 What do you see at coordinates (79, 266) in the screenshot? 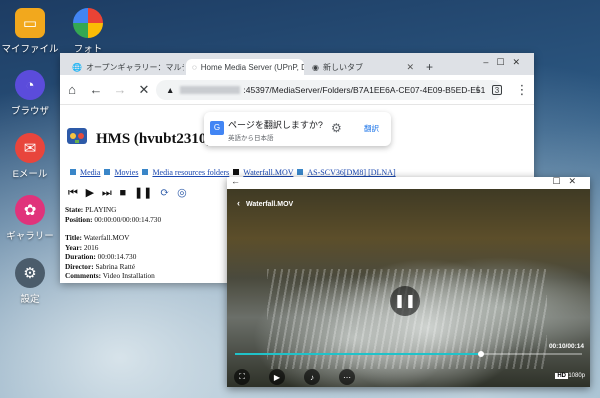
I see `director-label: Director:` at bounding box center [79, 266].